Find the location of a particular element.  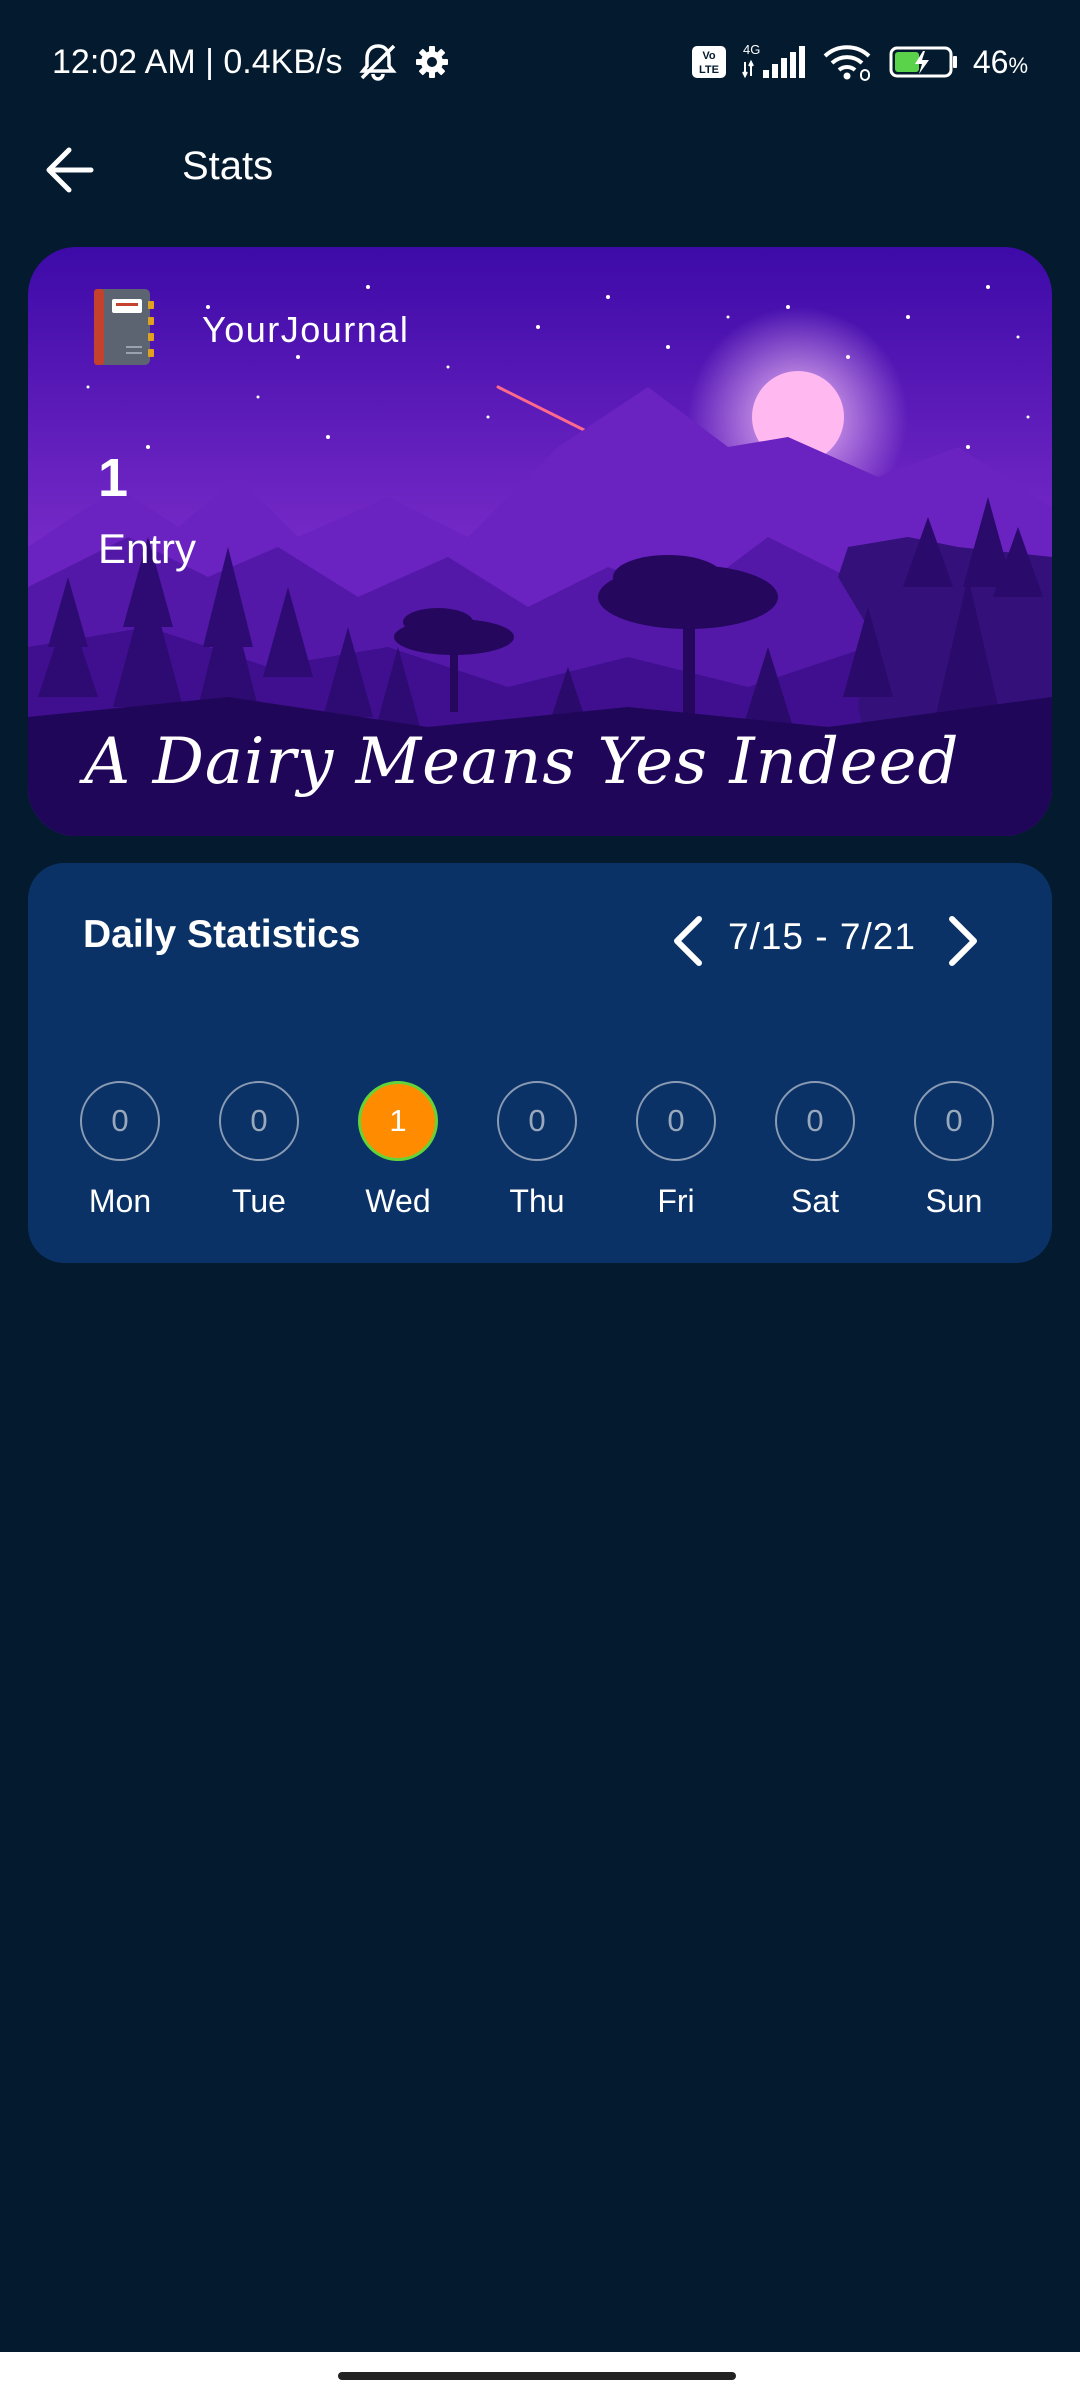

brand-name: YourJournal is located at coordinates (306, 329).